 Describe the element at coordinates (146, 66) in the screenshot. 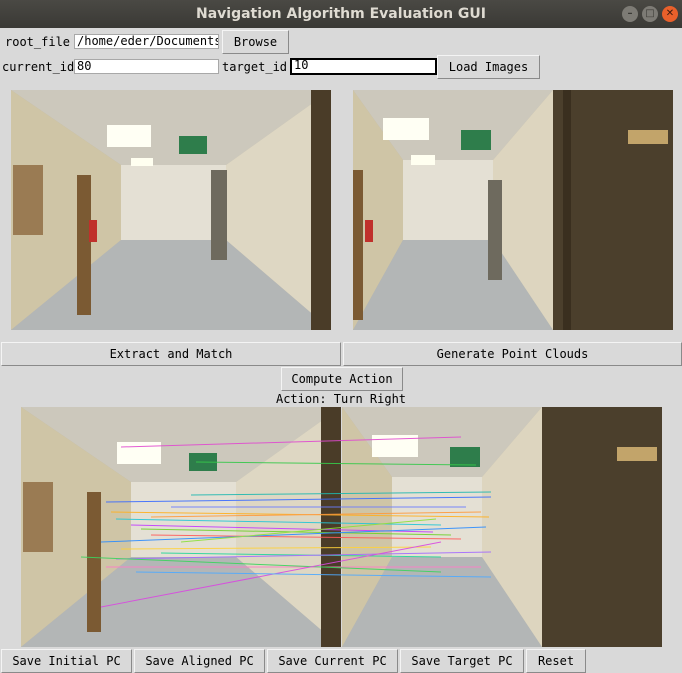

I see `current-id-input: 80` at that location.